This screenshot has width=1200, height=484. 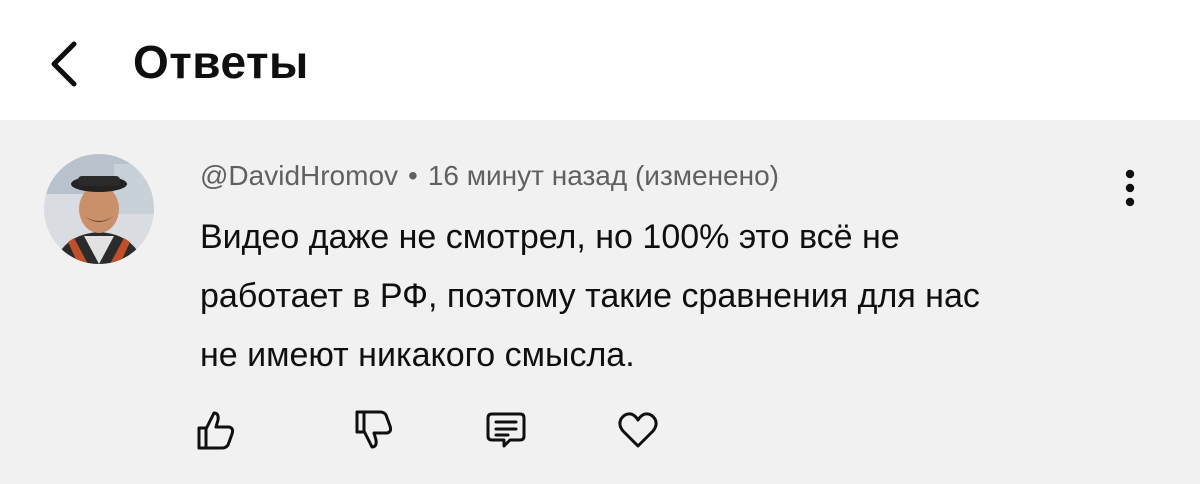 I want to click on comment-time: 16 минут назад (изменено), so click(x=603, y=175).